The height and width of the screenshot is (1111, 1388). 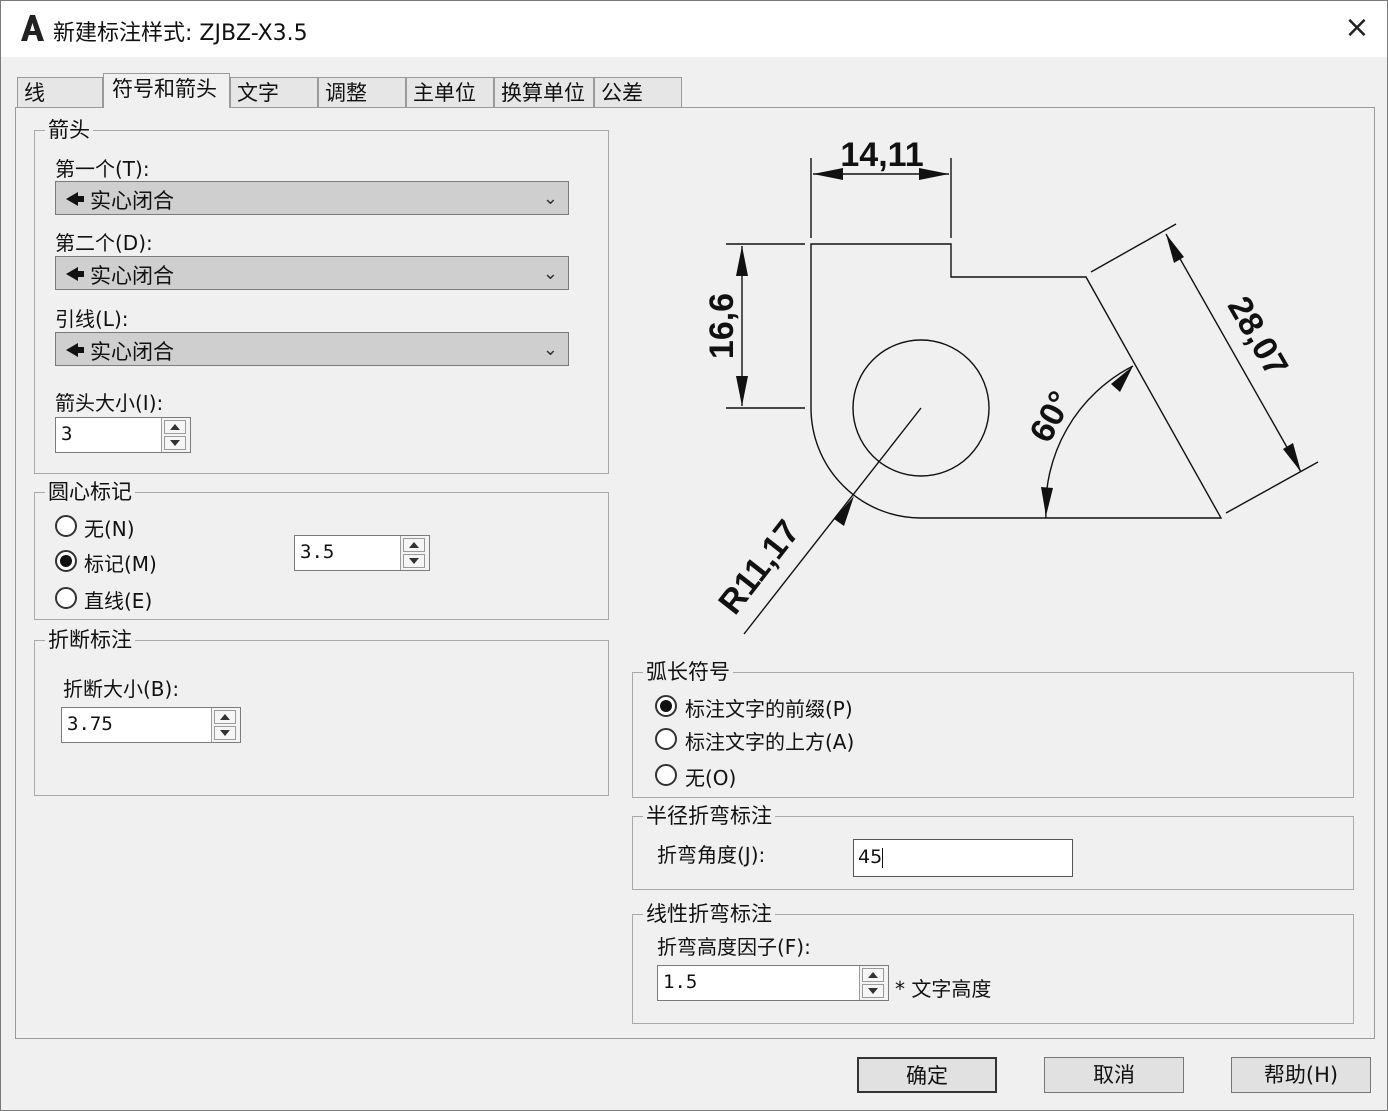 What do you see at coordinates (1357, 29) in the screenshot?
I see `close-icon: ×` at bounding box center [1357, 29].